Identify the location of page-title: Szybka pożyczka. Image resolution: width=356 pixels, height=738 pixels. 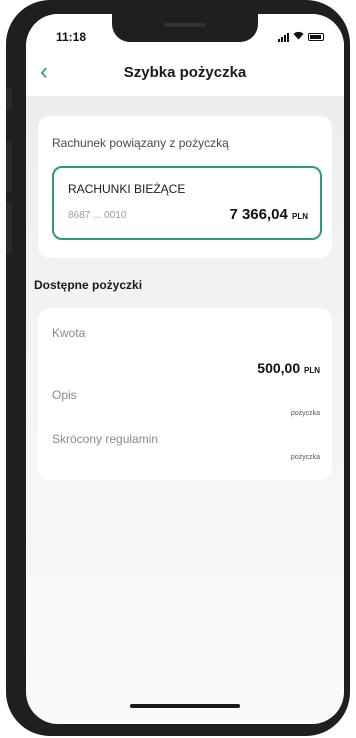
(185, 72).